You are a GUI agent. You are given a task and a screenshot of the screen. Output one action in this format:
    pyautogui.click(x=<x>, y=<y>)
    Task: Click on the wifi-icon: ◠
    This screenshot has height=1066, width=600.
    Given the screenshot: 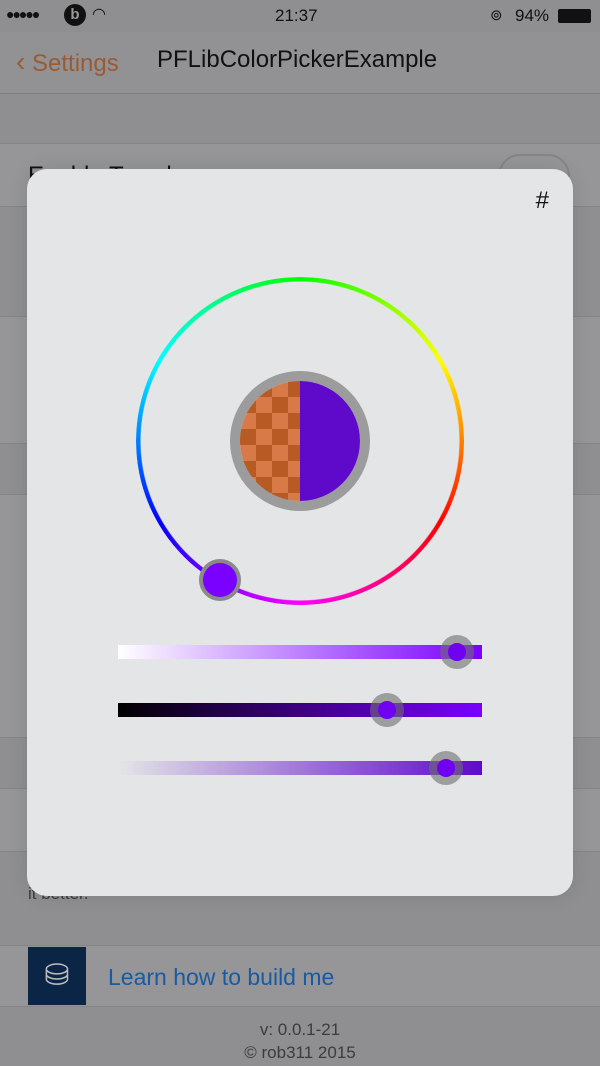 What is the action you would take?
    pyautogui.click(x=99, y=14)
    